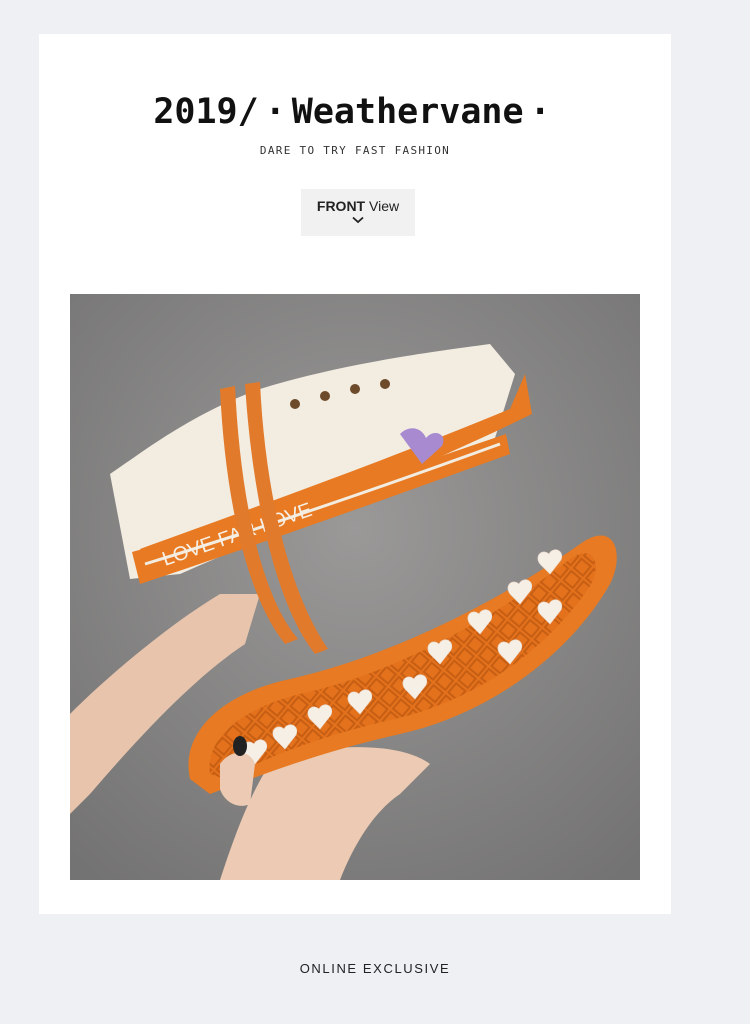 Image resolution: width=750 pixels, height=1024 pixels. Describe the element at coordinates (407, 112) in the screenshot. I see `title-brand: Weathervane` at that location.